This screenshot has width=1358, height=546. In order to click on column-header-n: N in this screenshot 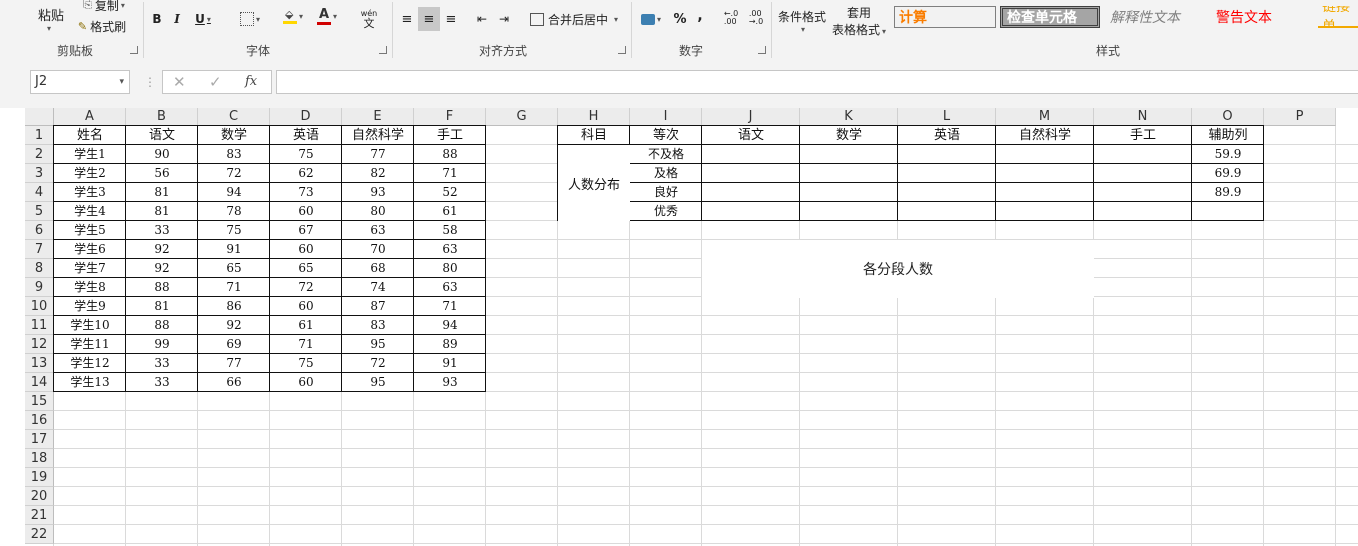, I will do `click(1143, 117)`.